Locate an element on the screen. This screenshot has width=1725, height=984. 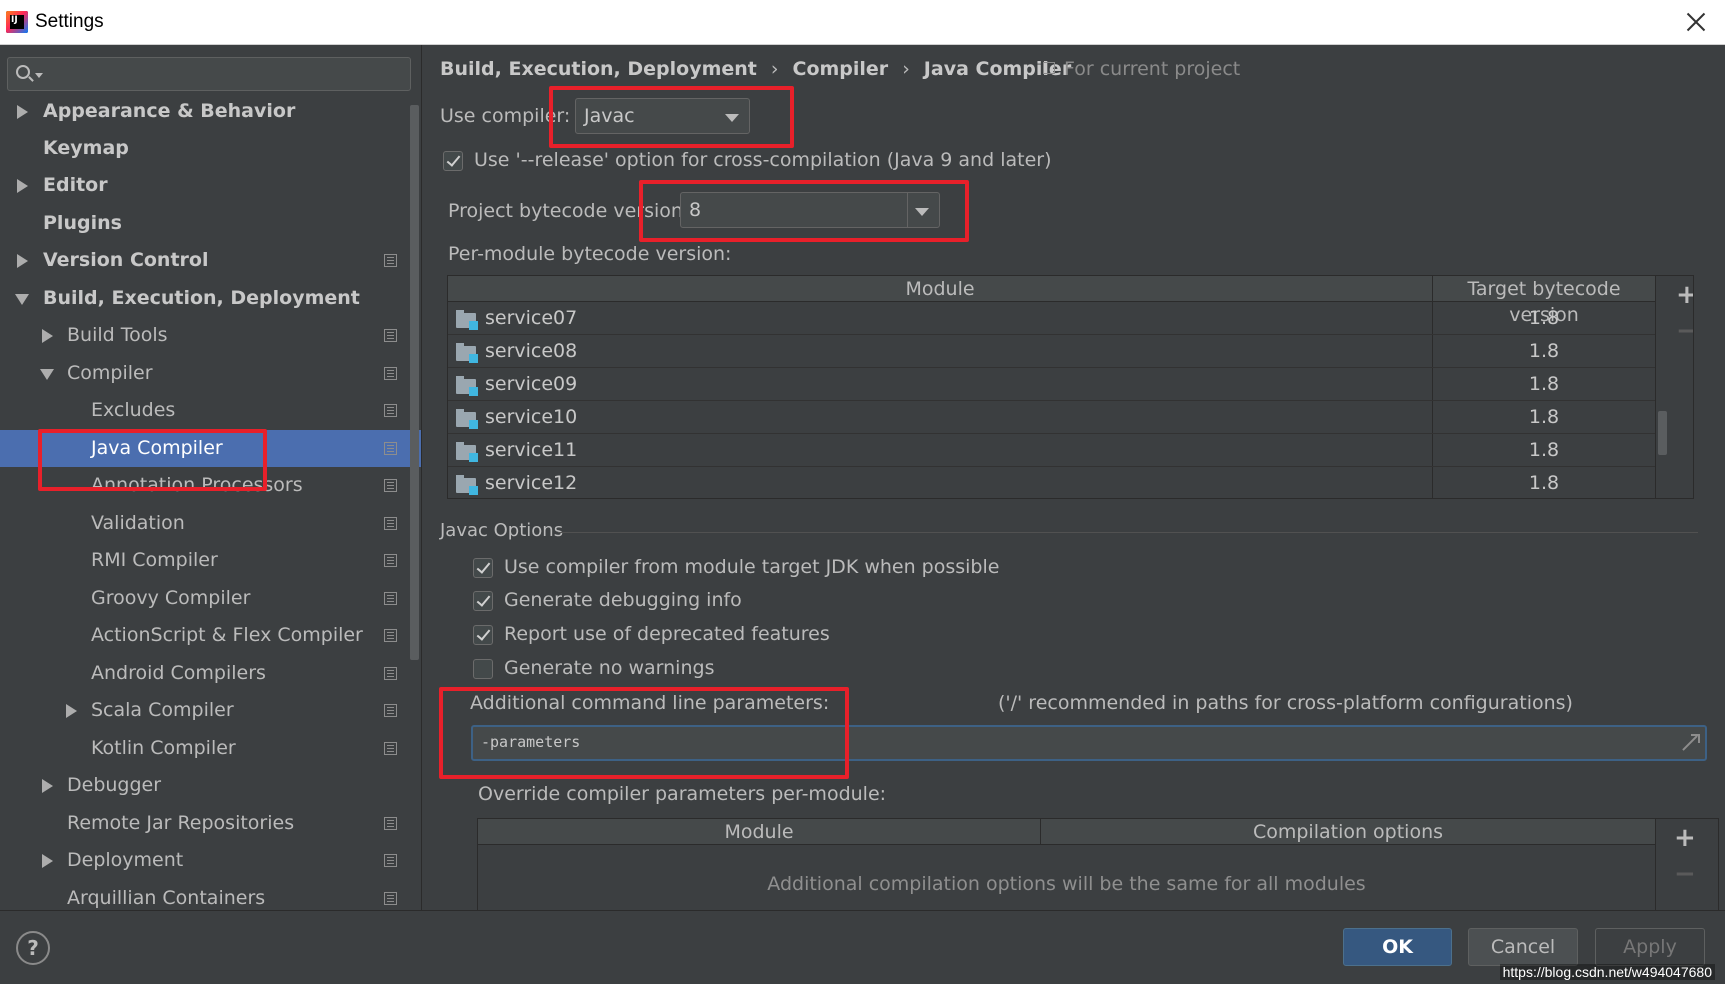
table-row: service09 1.8 is located at coordinates (1051, 384).